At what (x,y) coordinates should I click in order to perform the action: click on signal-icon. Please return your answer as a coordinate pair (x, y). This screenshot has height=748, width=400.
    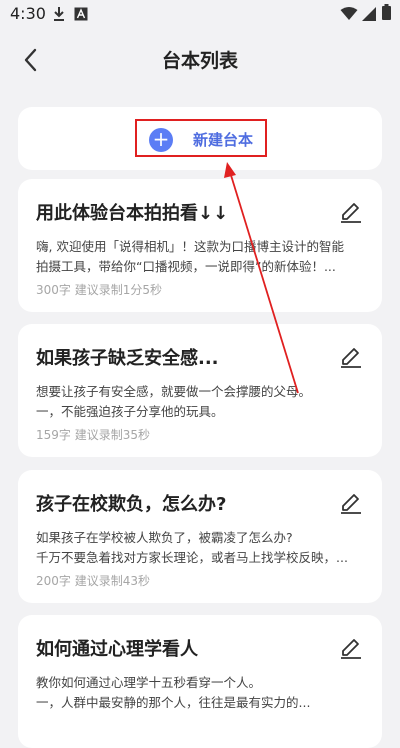
    Looking at the image, I should click on (369, 15).